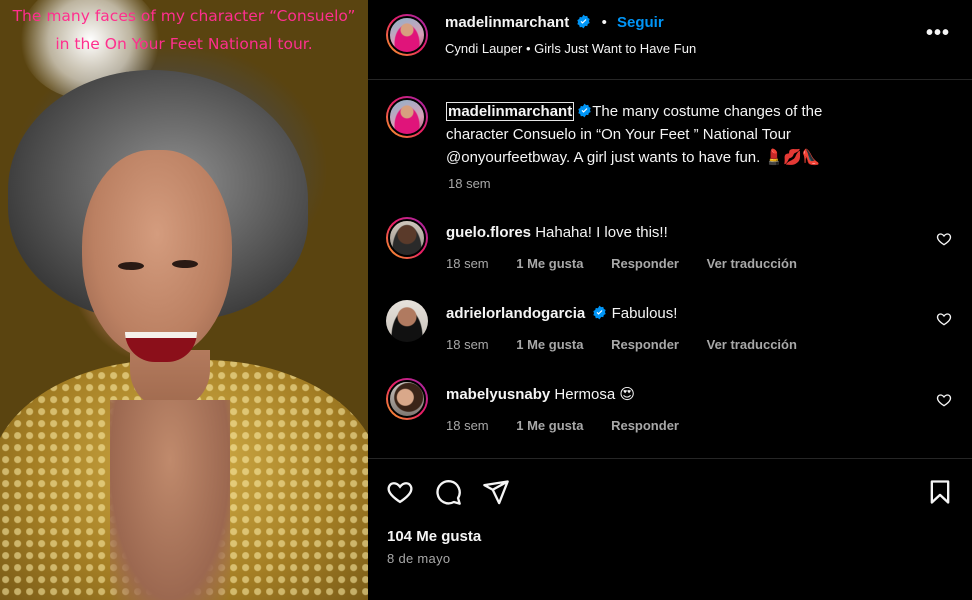 This screenshot has height=600, width=972. I want to click on comment-username: adrielorlandogarcia, so click(515, 313).